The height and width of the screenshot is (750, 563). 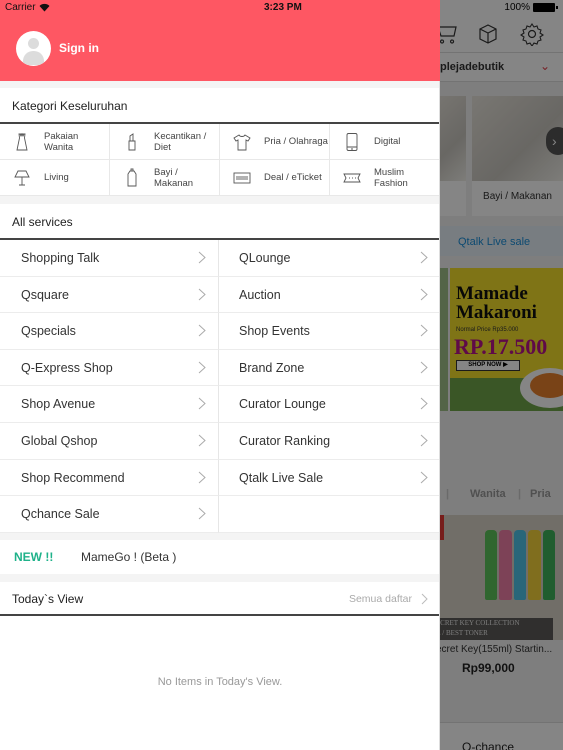 What do you see at coordinates (180, 141) in the screenshot?
I see `category-label: Kecantikan / Diet` at bounding box center [180, 141].